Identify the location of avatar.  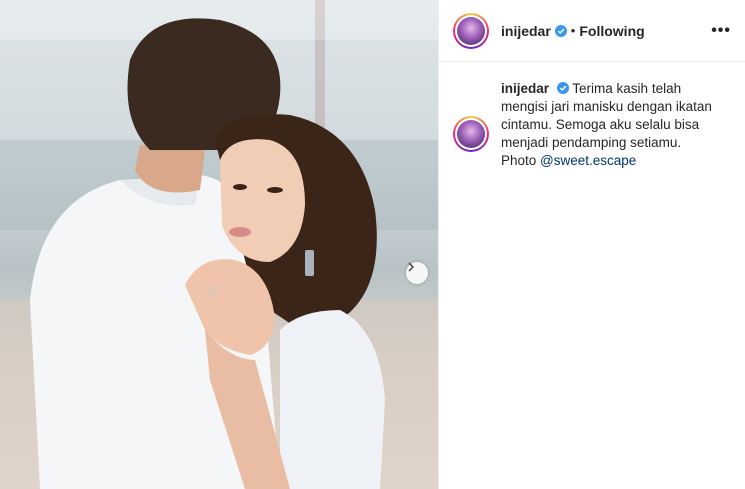
(471, 30).